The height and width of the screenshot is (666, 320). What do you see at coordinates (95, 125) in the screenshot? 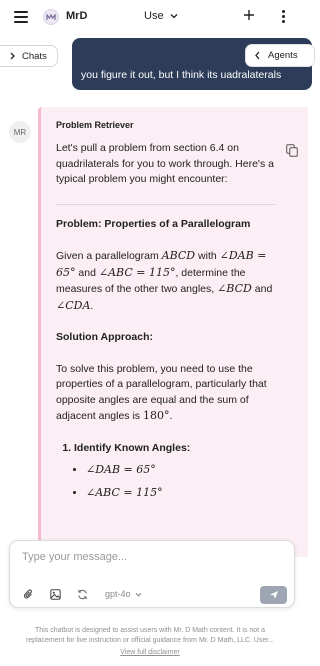
I see `assistant-name: Problem Retriever` at bounding box center [95, 125].